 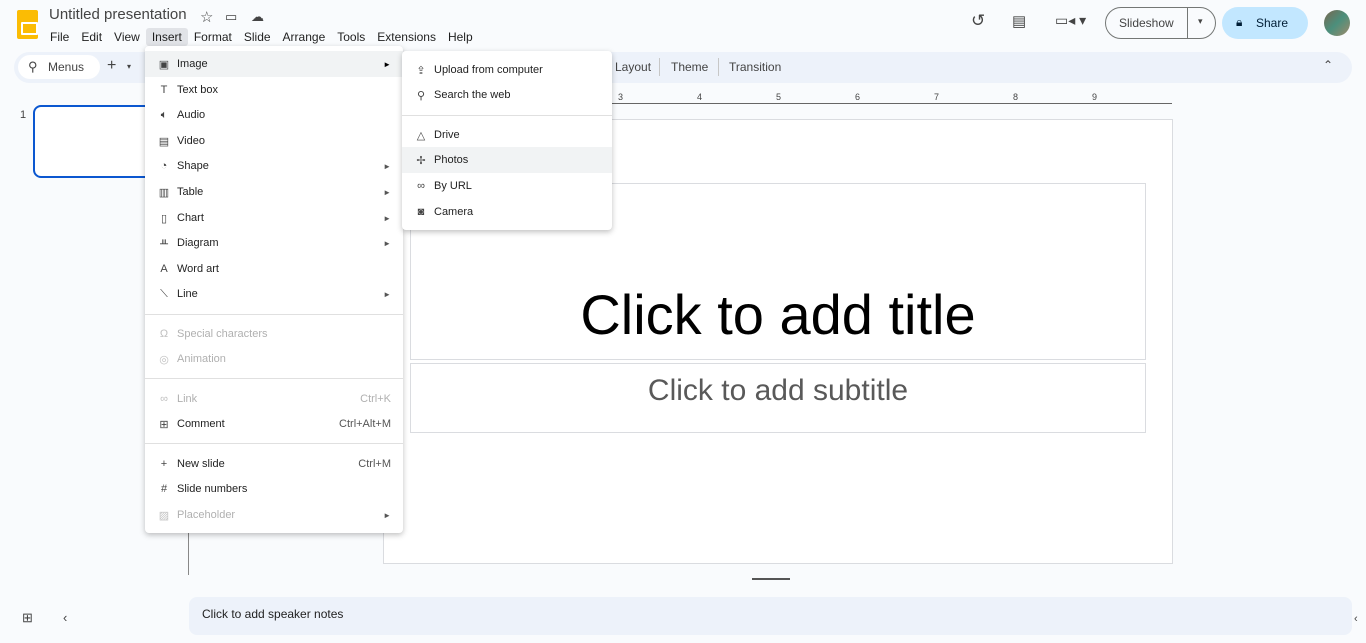 What do you see at coordinates (1146, 23) in the screenshot?
I see `slideshow-label: Slideshow` at bounding box center [1146, 23].